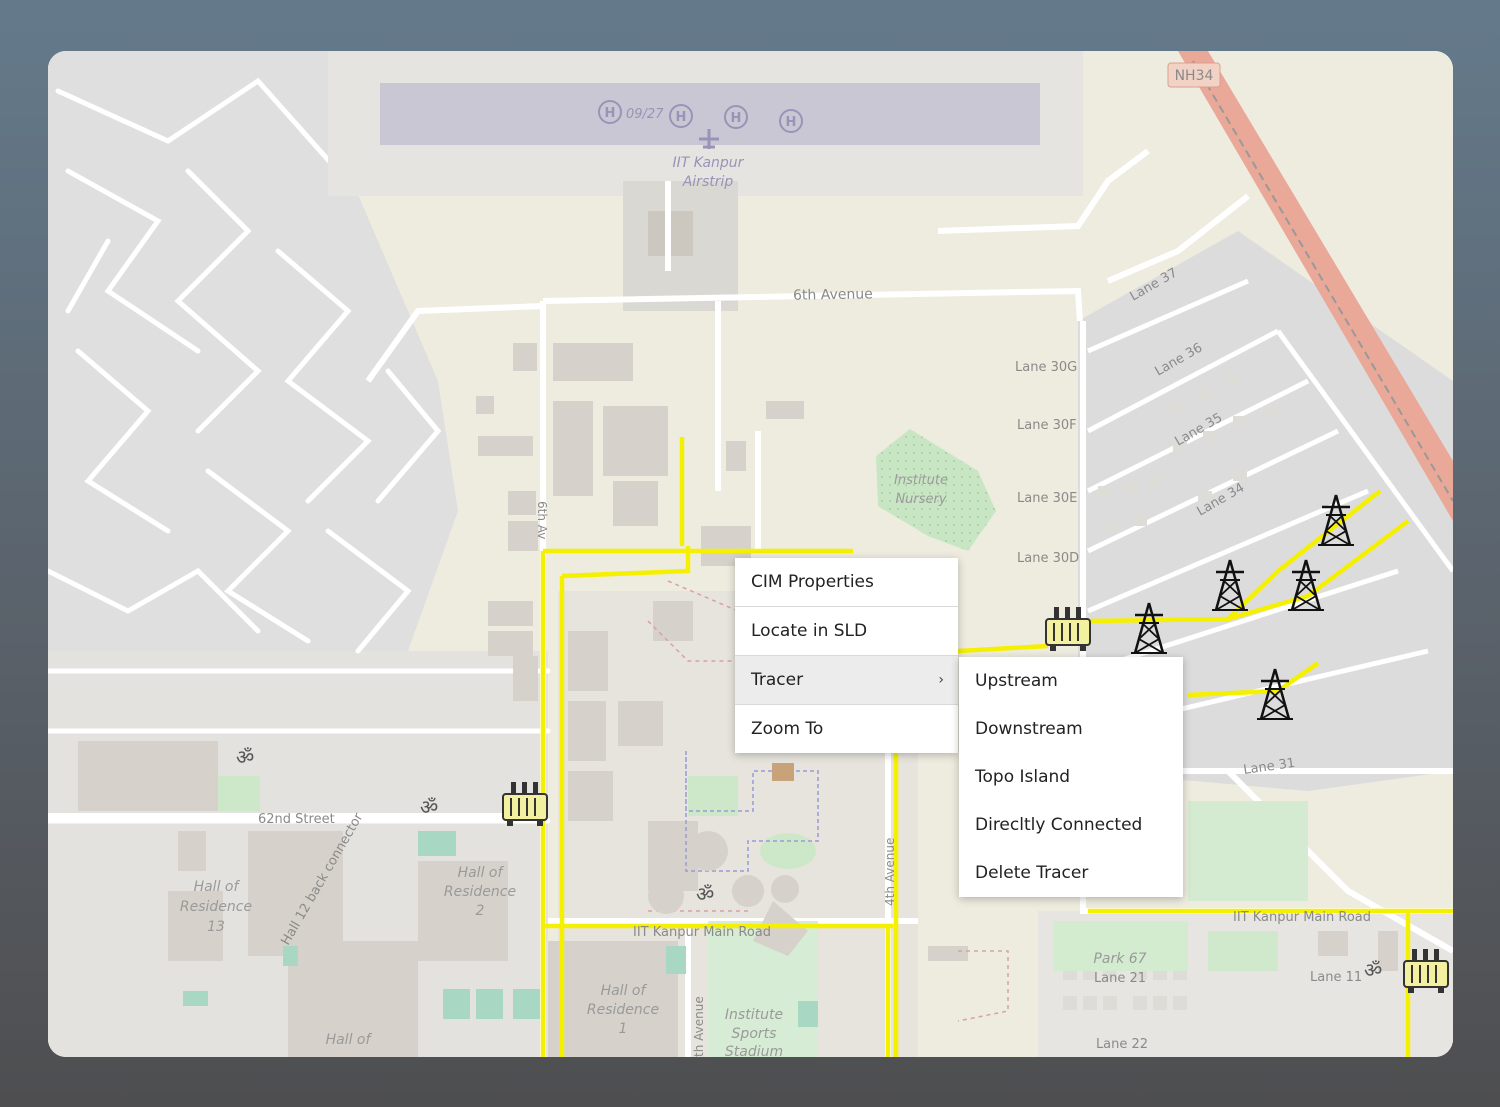 The image size is (1500, 1107). I want to click on menu-item-locate-in-sld: Locate in SLD, so click(846, 631).